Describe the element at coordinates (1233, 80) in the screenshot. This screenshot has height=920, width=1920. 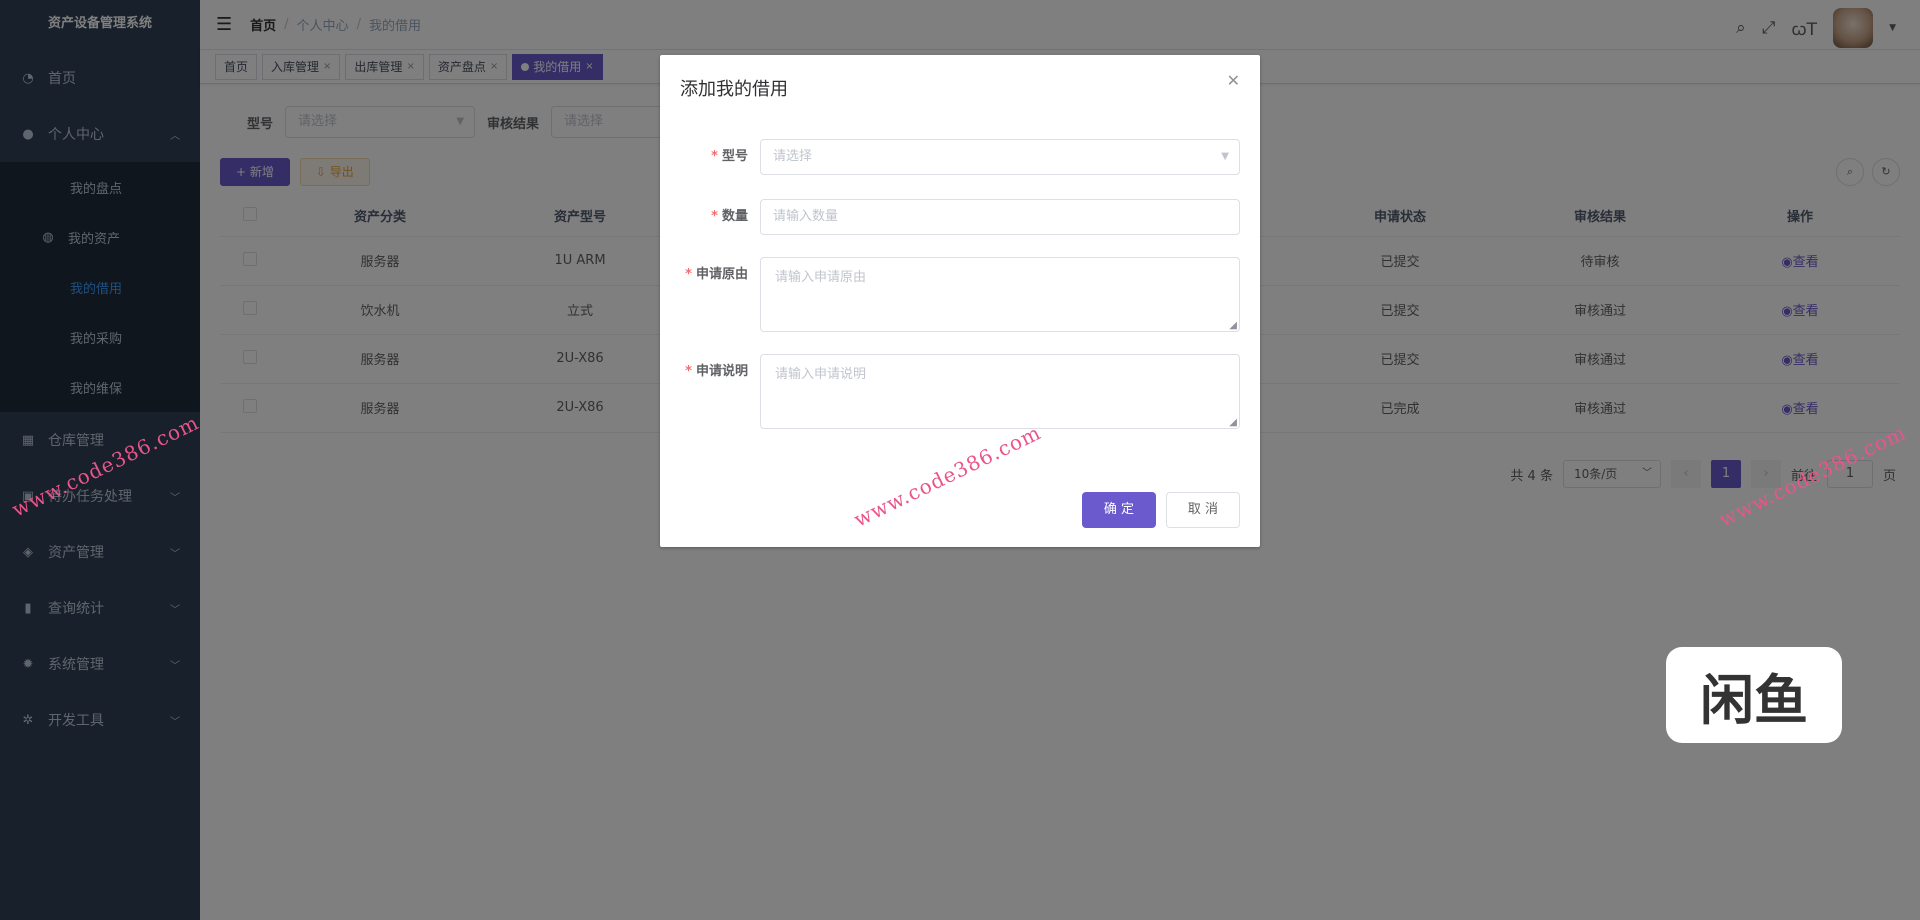
I see `close-icon: ✕` at that location.